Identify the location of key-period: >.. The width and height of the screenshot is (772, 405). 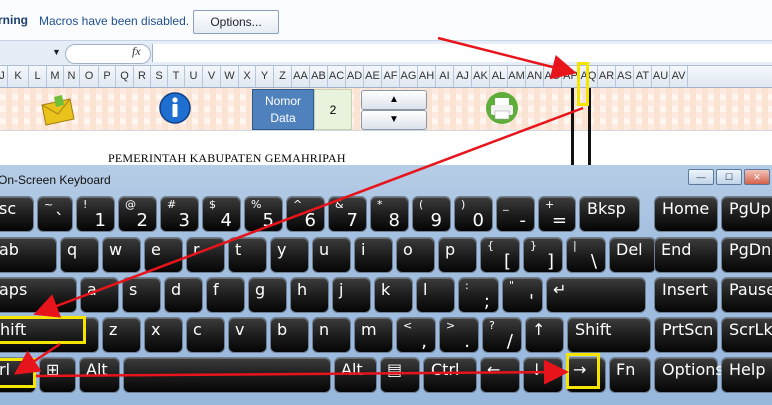
(459, 335).